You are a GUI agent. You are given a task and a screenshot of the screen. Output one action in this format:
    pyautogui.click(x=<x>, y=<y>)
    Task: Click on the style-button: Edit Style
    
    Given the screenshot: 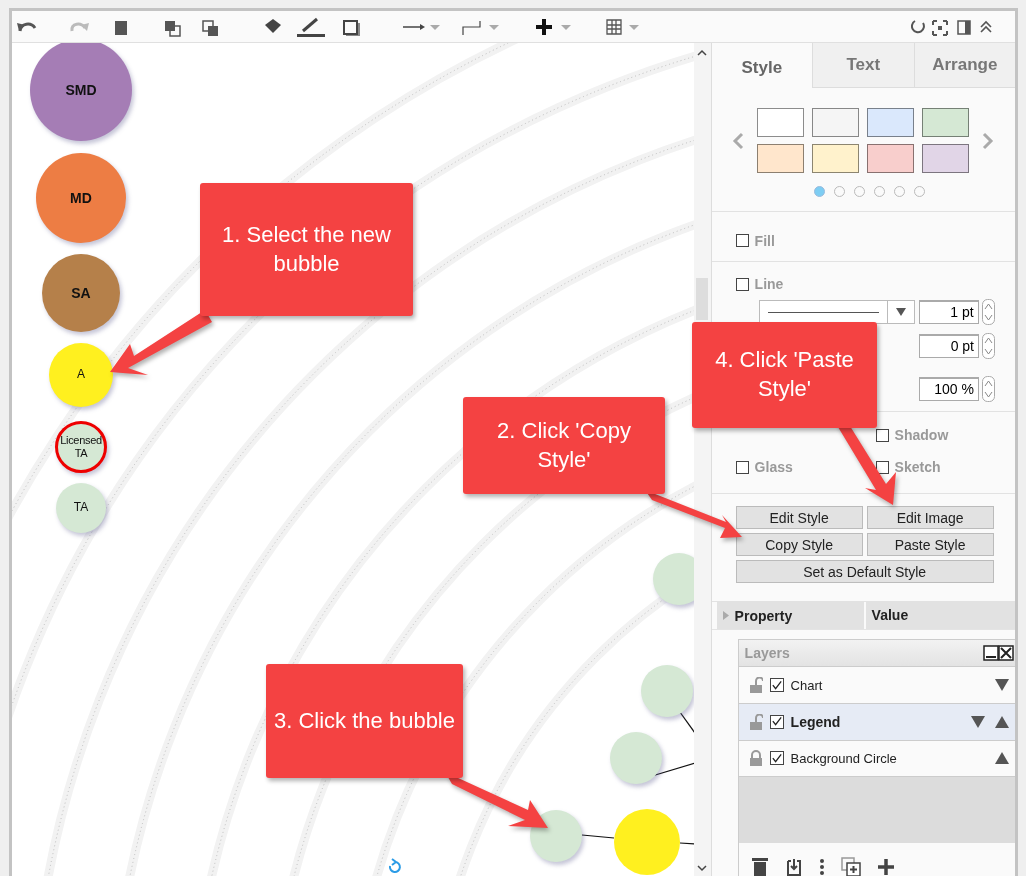 What is the action you would take?
    pyautogui.click(x=799, y=517)
    